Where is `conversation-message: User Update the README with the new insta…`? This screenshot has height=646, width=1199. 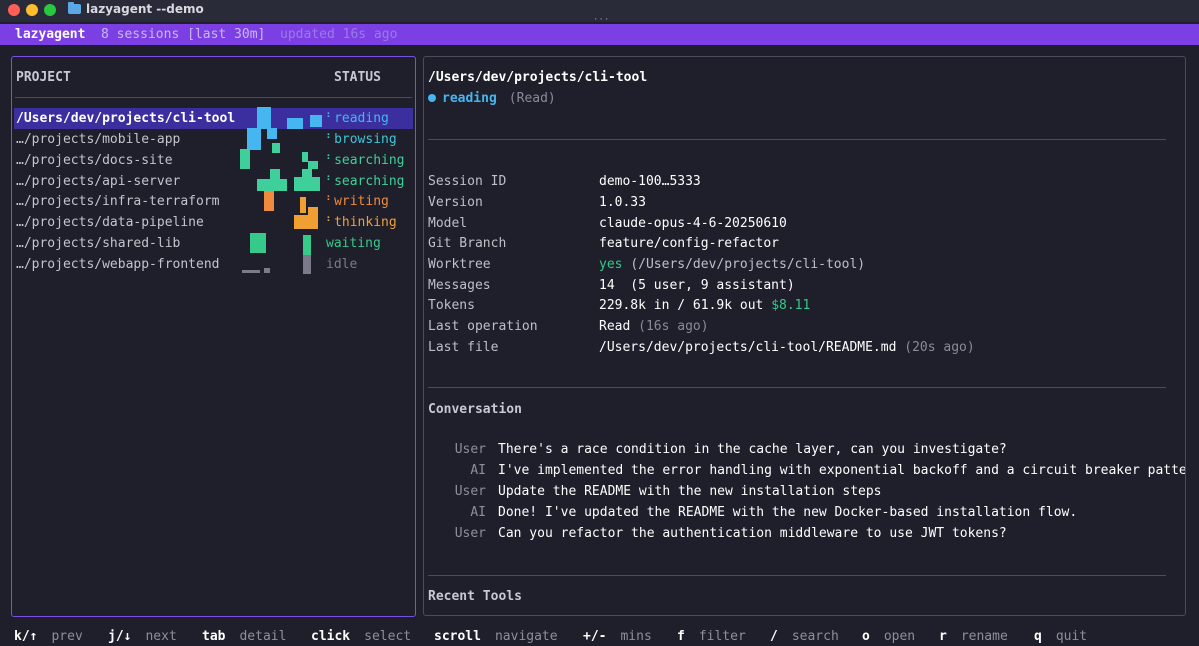 conversation-message: User Update the README with the new insta… is located at coordinates (806, 491).